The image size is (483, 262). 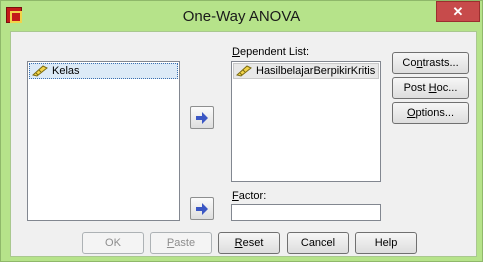 What do you see at coordinates (66, 71) in the screenshot?
I see `list-item-label: Kelas` at bounding box center [66, 71].